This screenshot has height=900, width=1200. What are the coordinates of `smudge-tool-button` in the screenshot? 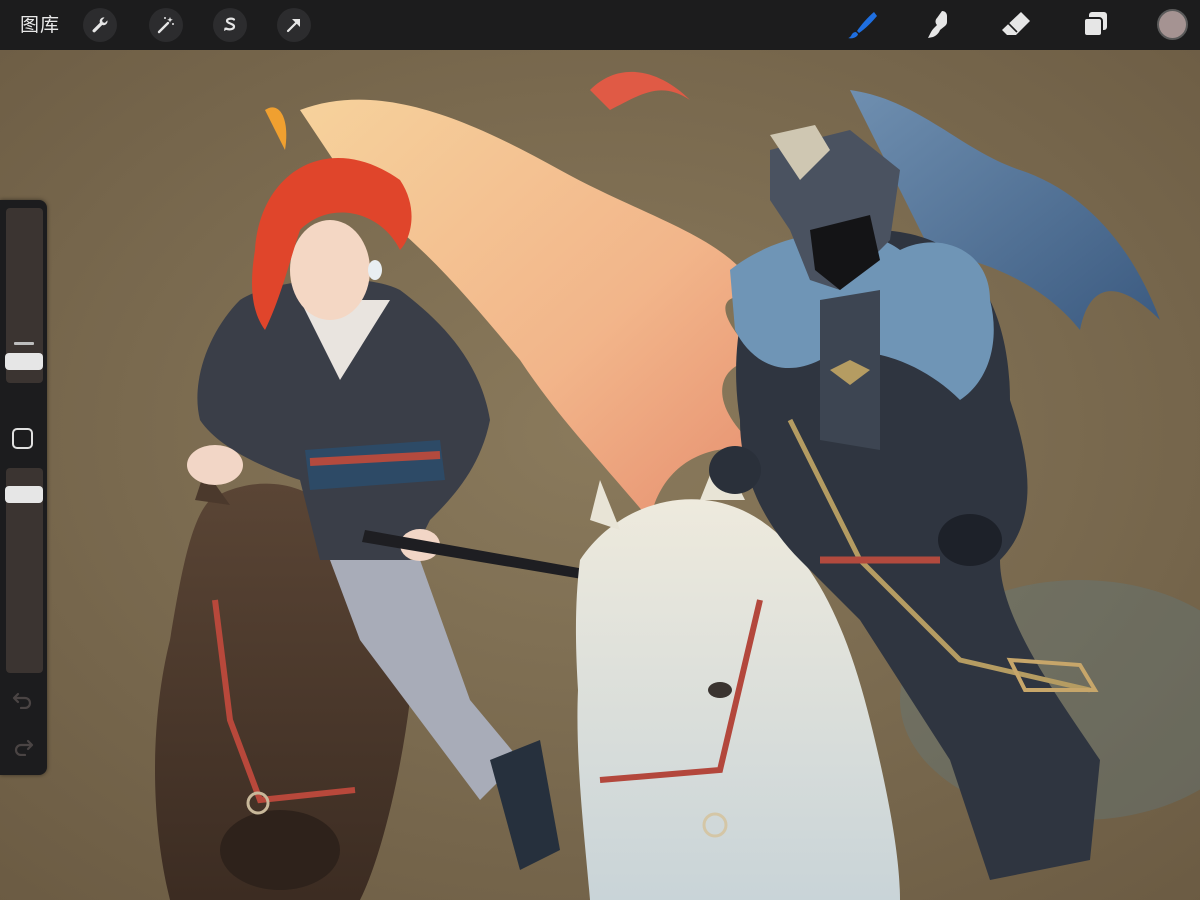 It's located at (938, 25).